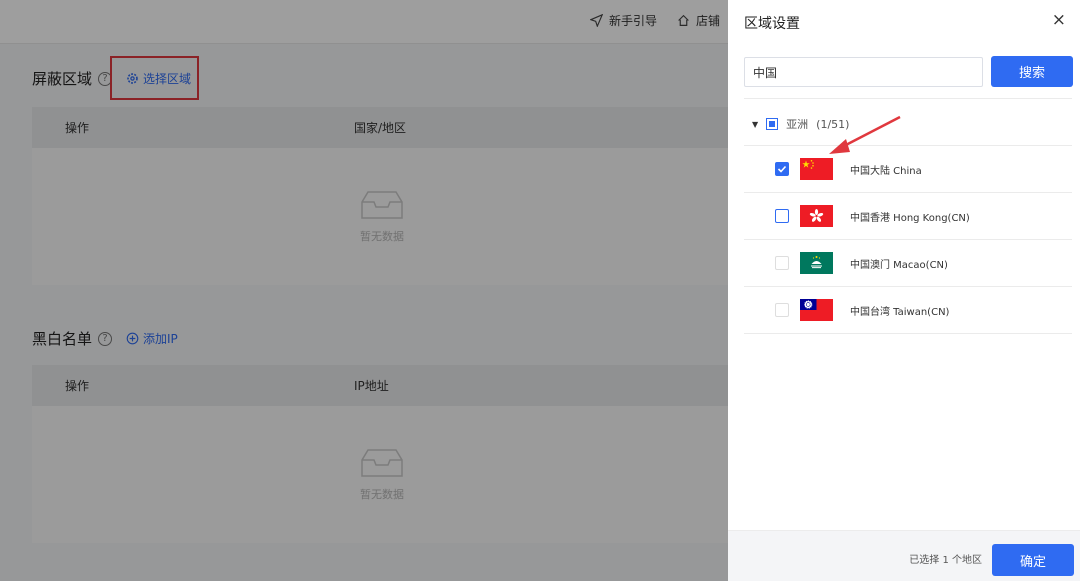  Describe the element at coordinates (816, 310) in the screenshot. I see `tw-flag` at that location.